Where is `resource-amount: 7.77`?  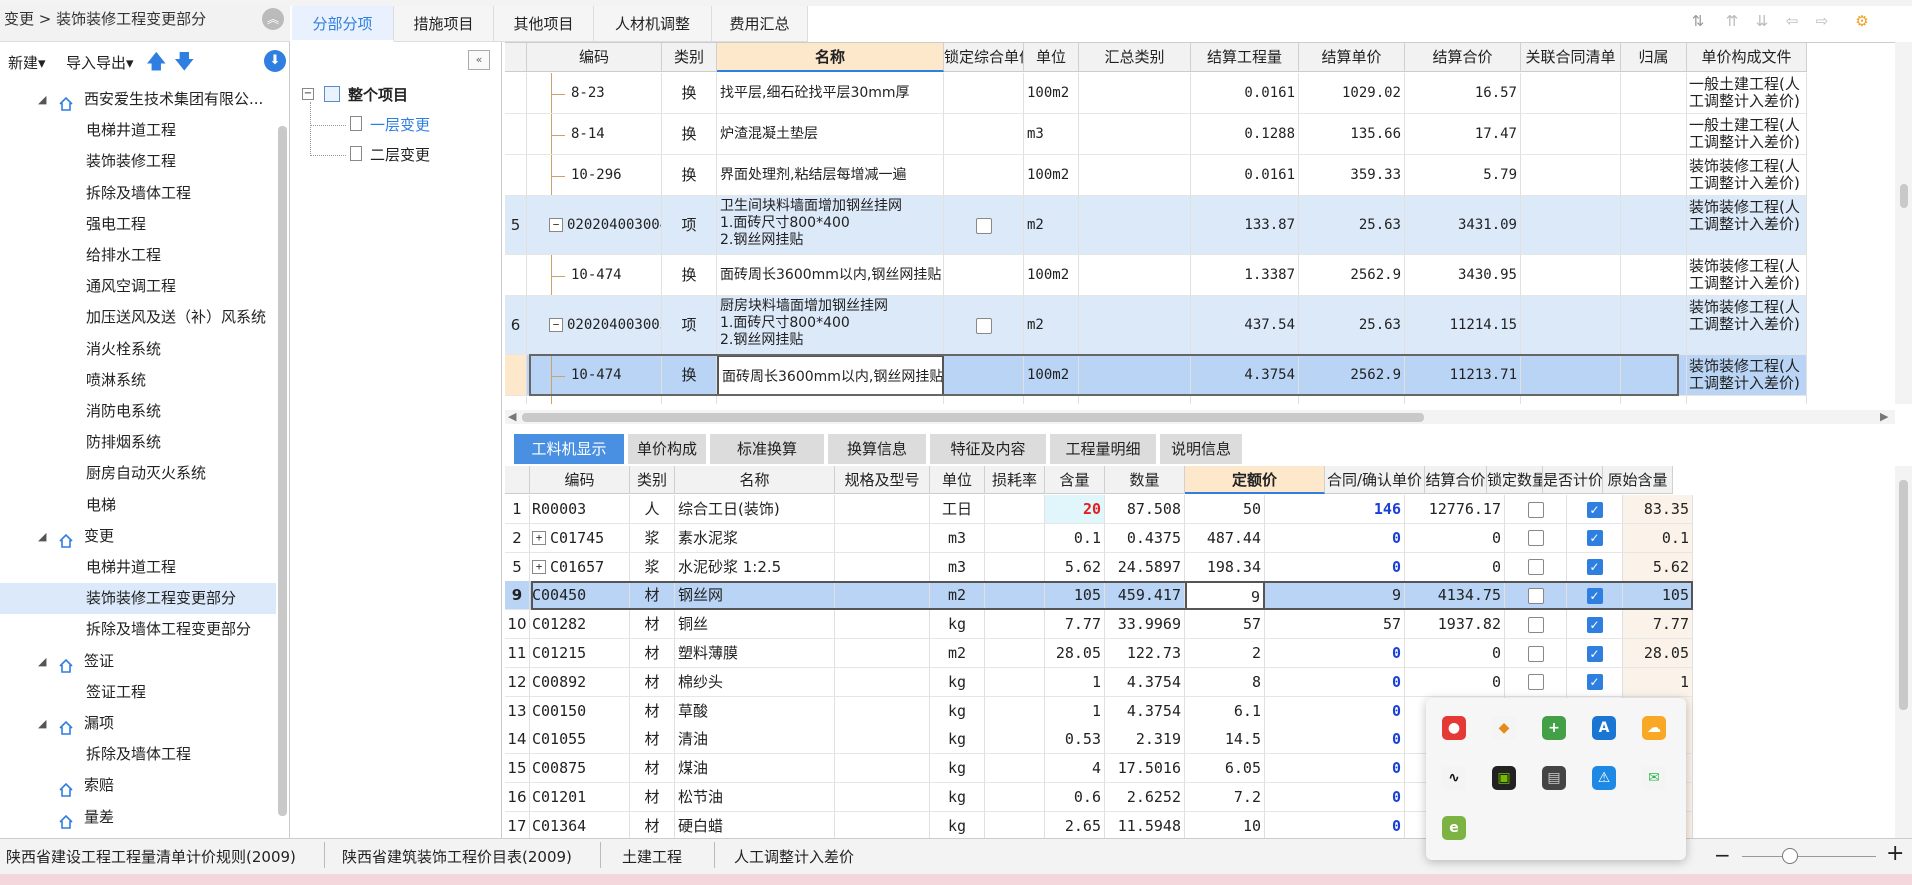 resource-amount: 7.77 is located at coordinates (1075, 625).